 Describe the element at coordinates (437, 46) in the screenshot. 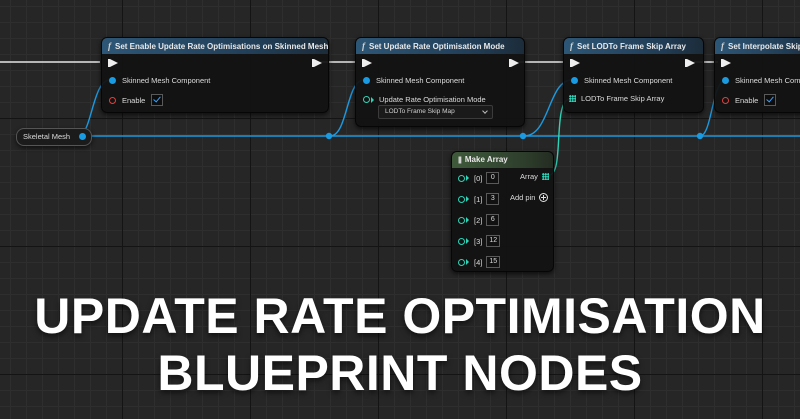

I see `node-title: Set Update Rate Optimisation Mode` at that location.